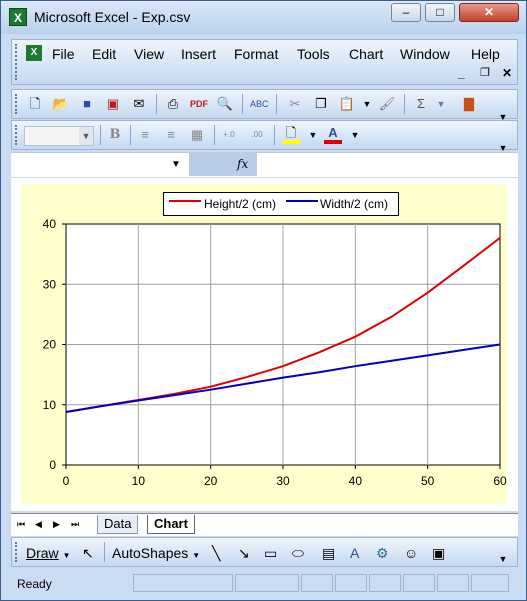 This screenshot has width=527, height=601. Describe the element at coordinates (66, 481) in the screenshot. I see `x-tick-label: 0` at that location.